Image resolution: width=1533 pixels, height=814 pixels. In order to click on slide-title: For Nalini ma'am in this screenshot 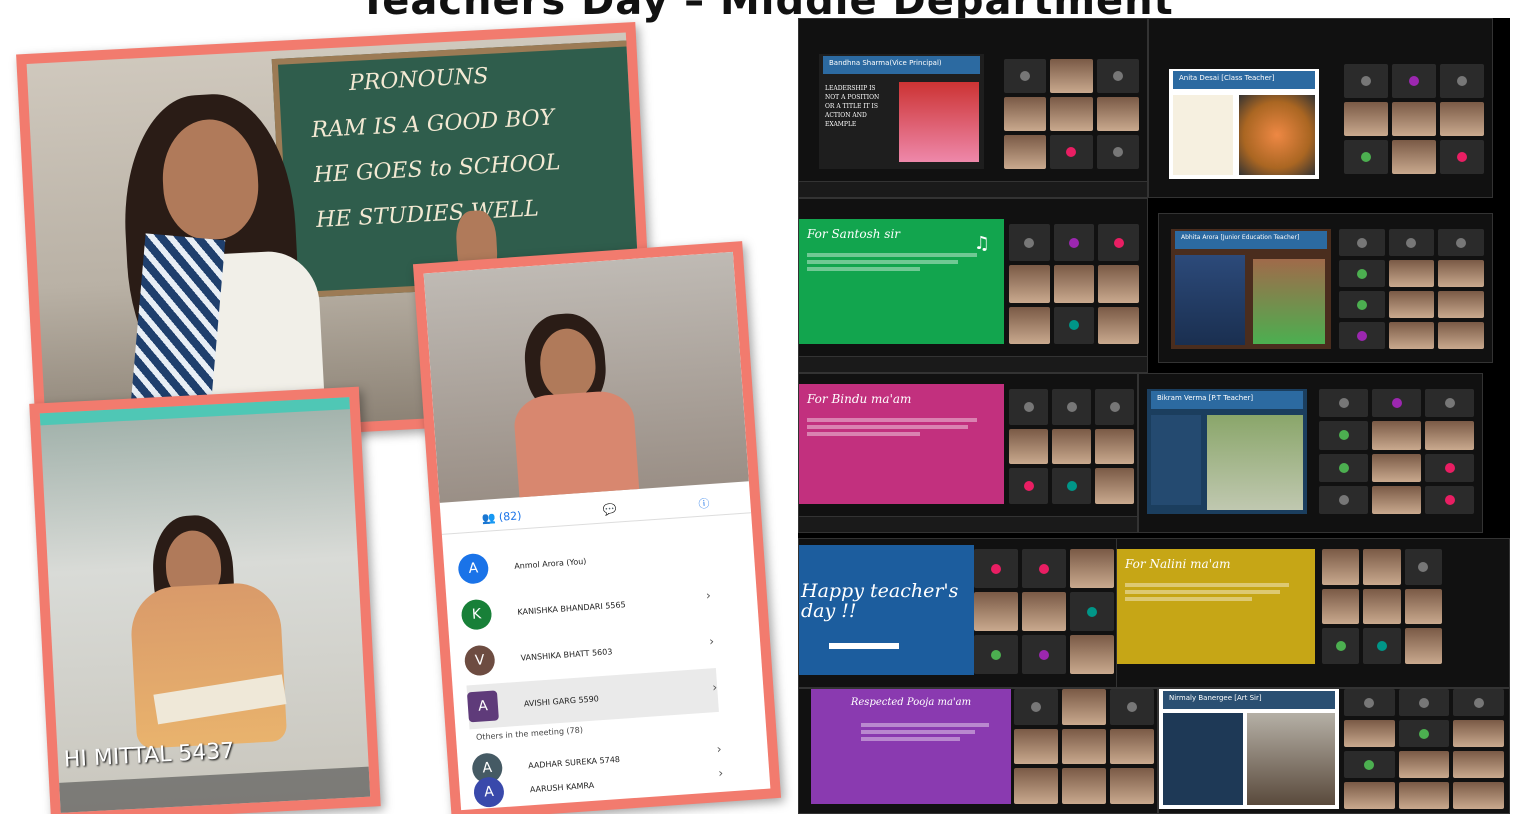, I will do `click(1178, 564)`.